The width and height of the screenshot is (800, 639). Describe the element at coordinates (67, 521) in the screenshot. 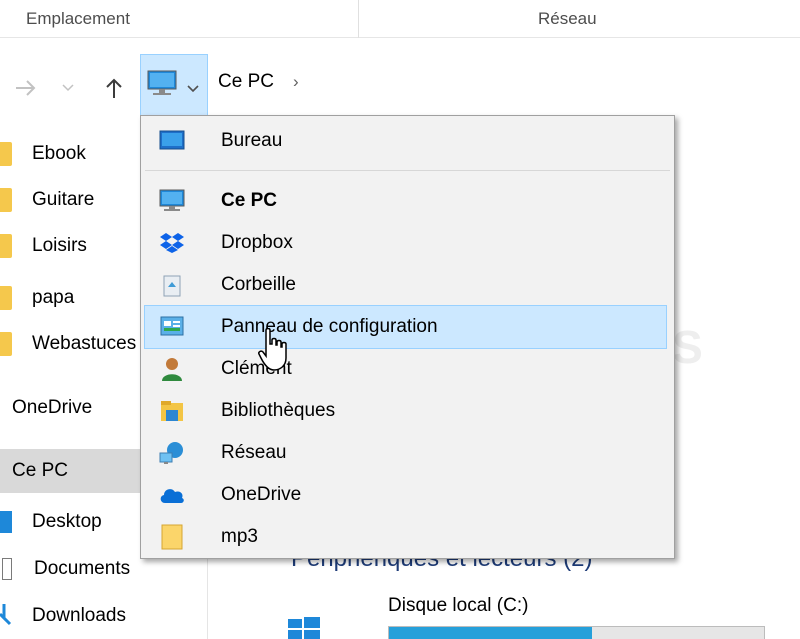

I see `sidebar-item-label: Desktop` at that location.